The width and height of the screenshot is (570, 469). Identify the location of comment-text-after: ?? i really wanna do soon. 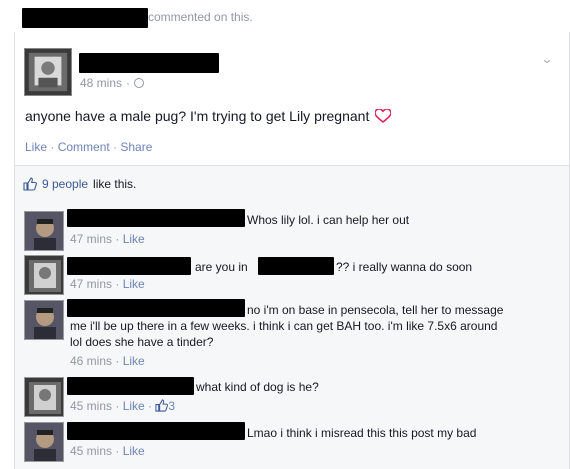
(404, 267).